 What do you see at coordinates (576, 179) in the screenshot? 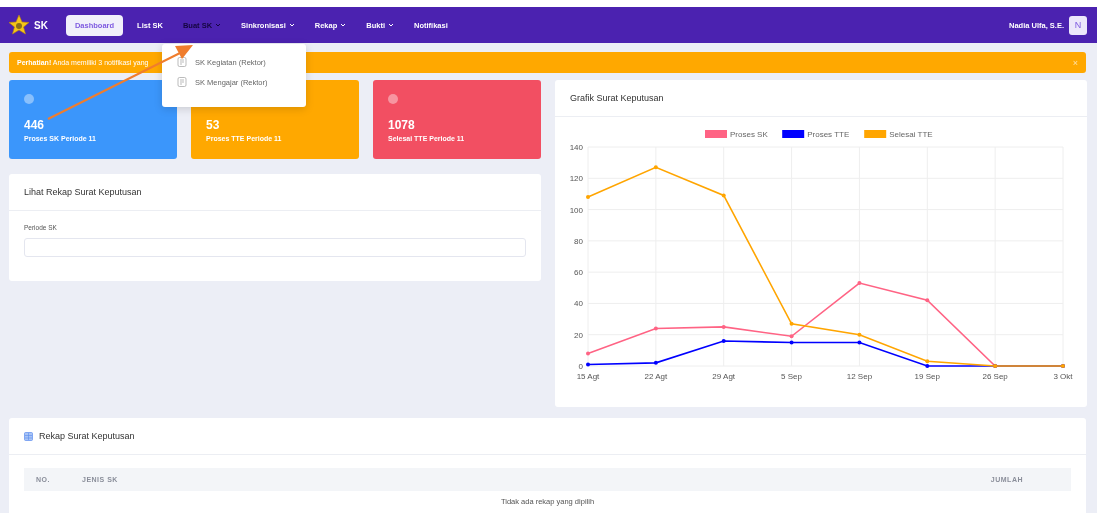
I see `y-tick-label: 120` at bounding box center [576, 179].